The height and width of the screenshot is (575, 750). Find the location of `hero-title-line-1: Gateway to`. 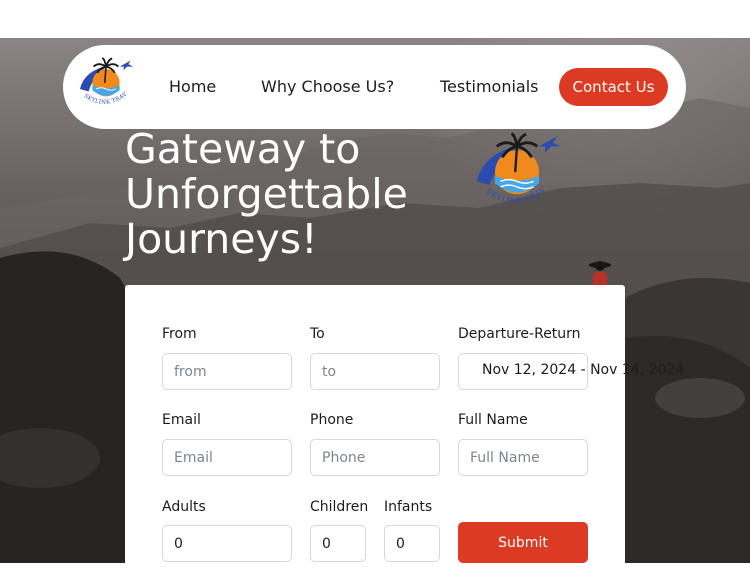

hero-title-line-1: Gateway to is located at coordinates (243, 149).